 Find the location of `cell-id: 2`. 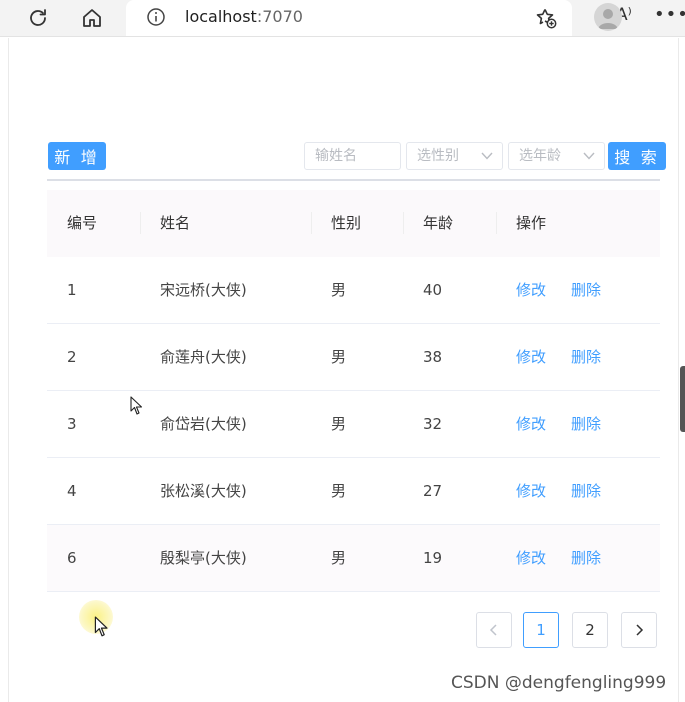

cell-id: 2 is located at coordinates (72, 357).